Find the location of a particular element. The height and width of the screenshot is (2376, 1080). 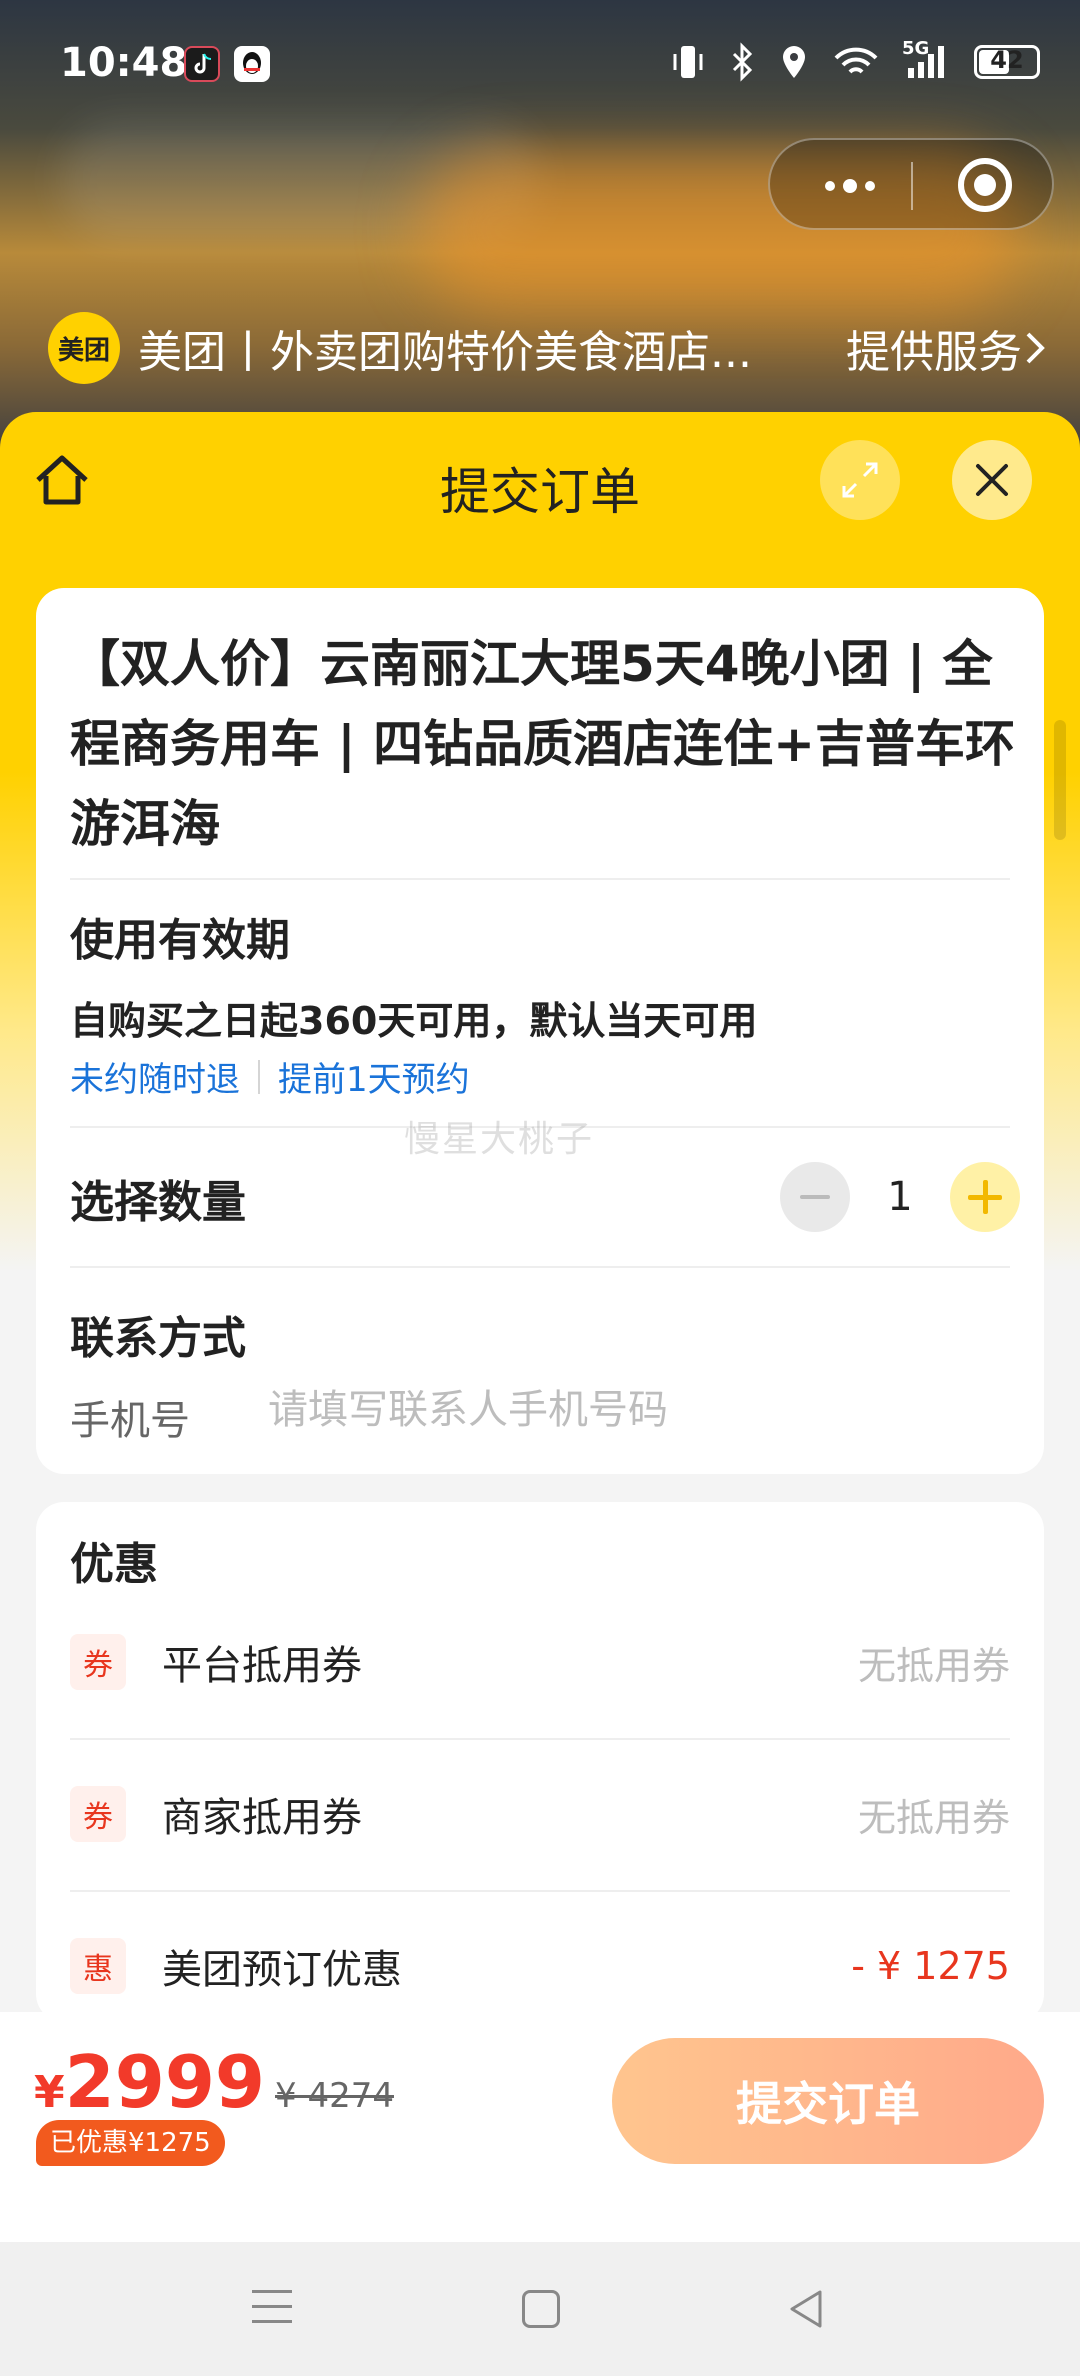

quantity-value: 1 is located at coordinates (900, 1197).